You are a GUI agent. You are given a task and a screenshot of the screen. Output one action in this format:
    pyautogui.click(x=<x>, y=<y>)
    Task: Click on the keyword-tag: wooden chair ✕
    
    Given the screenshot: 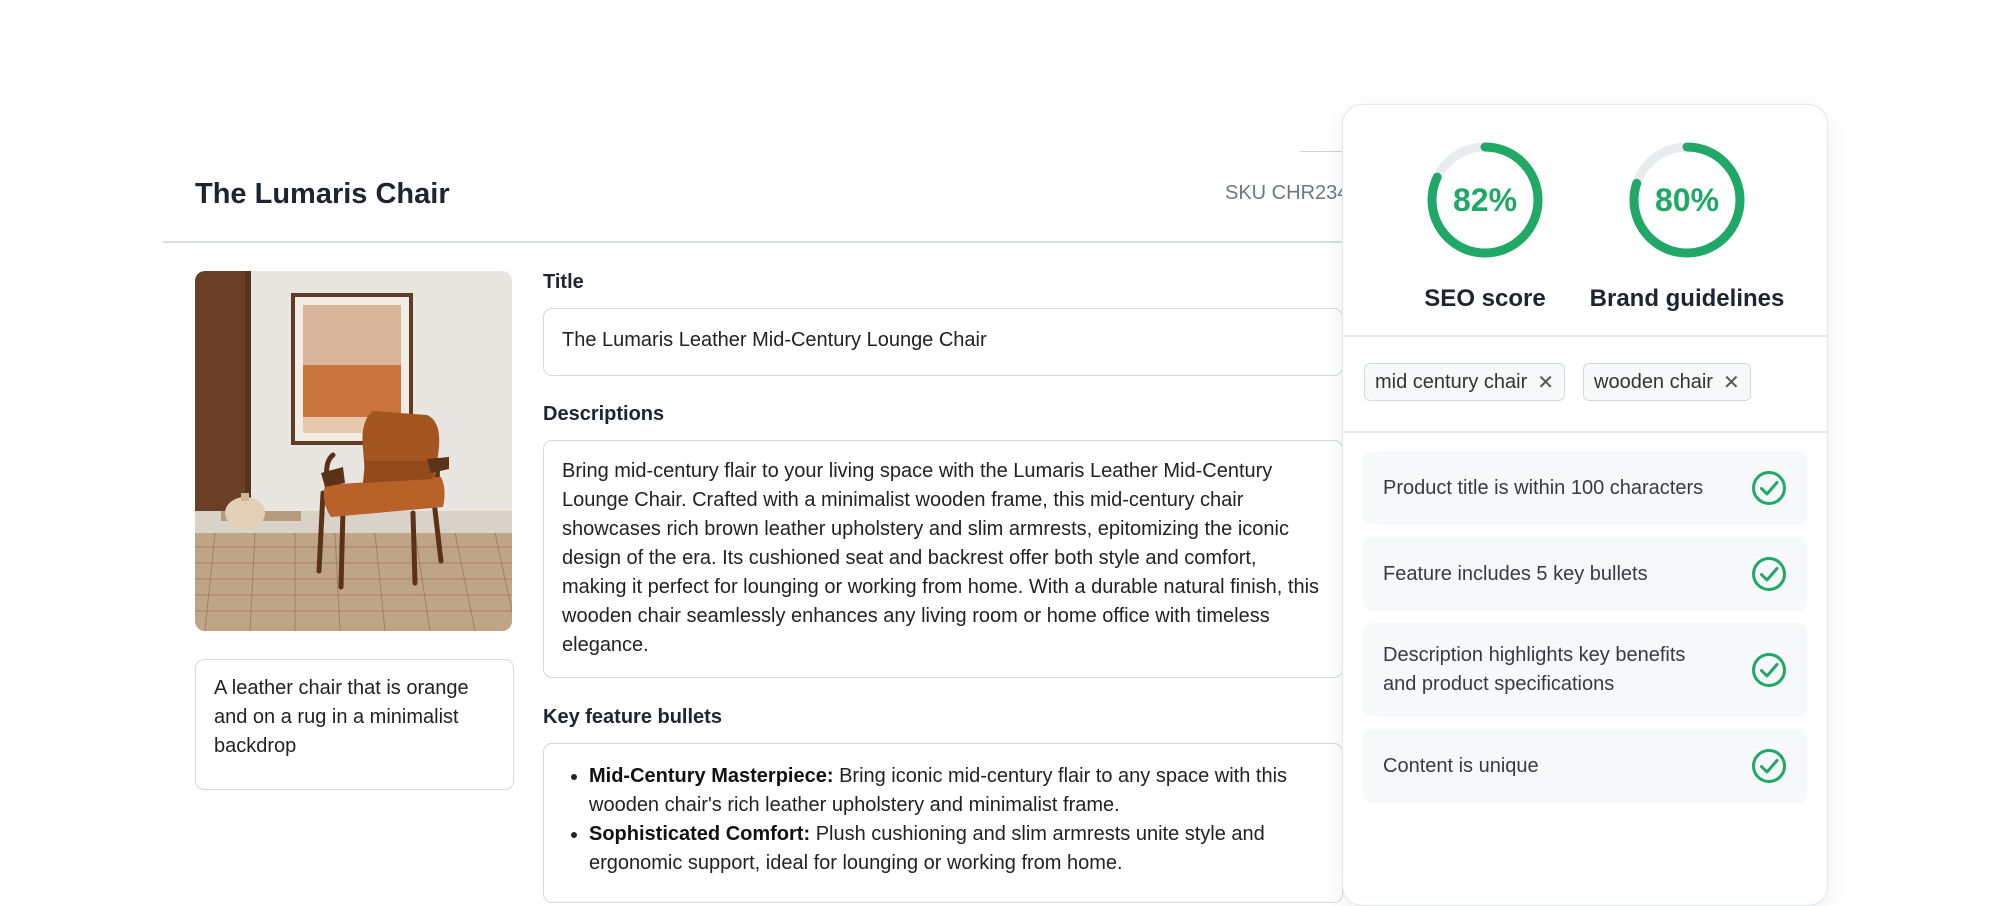 What is the action you would take?
    pyautogui.click(x=1667, y=382)
    